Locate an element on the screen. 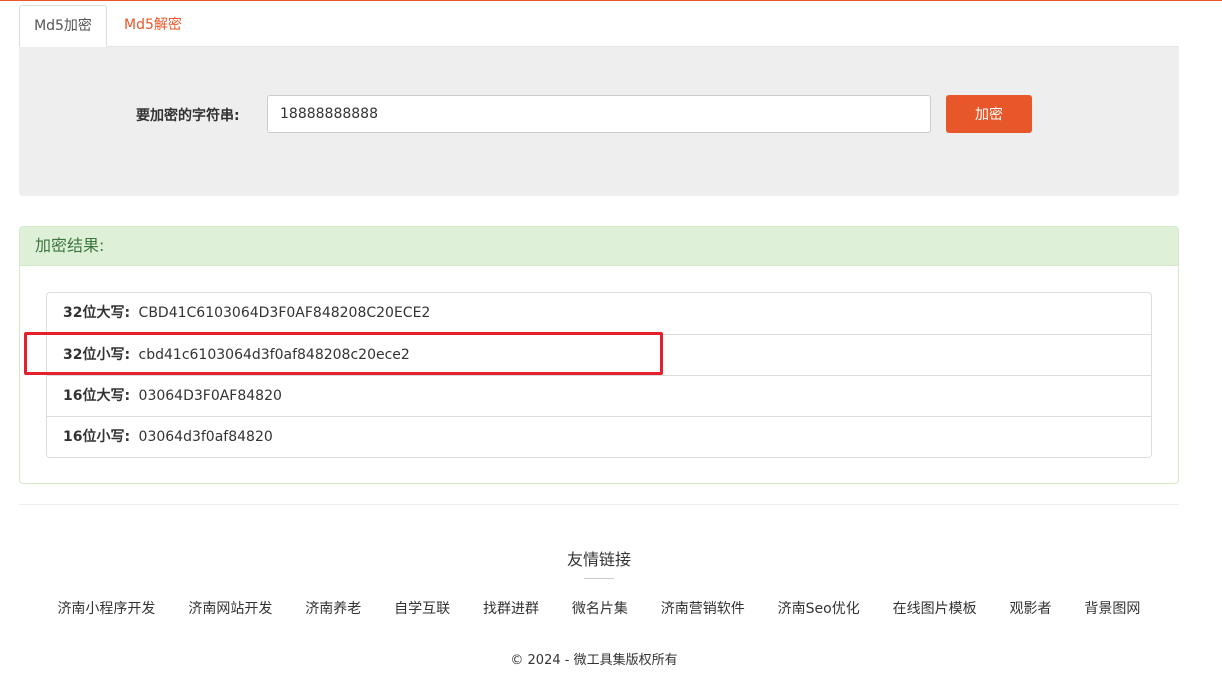 This screenshot has width=1222, height=698. friend-links-title: 友情链接 is located at coordinates (598, 559).